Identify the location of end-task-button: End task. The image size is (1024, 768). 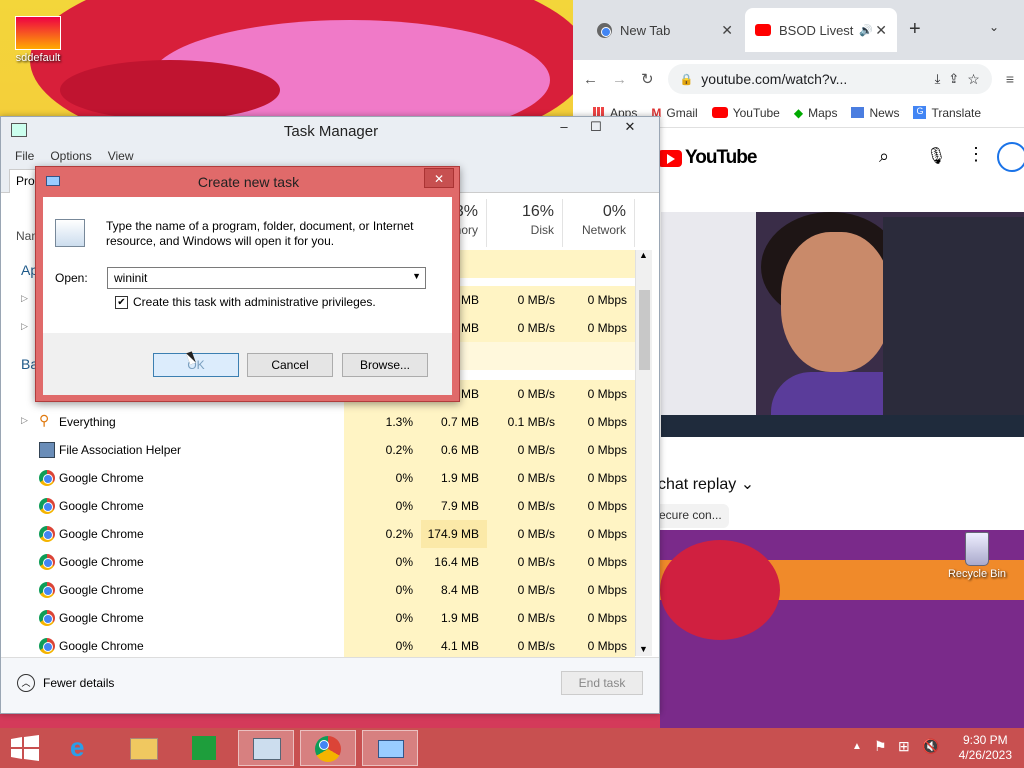
(602, 683).